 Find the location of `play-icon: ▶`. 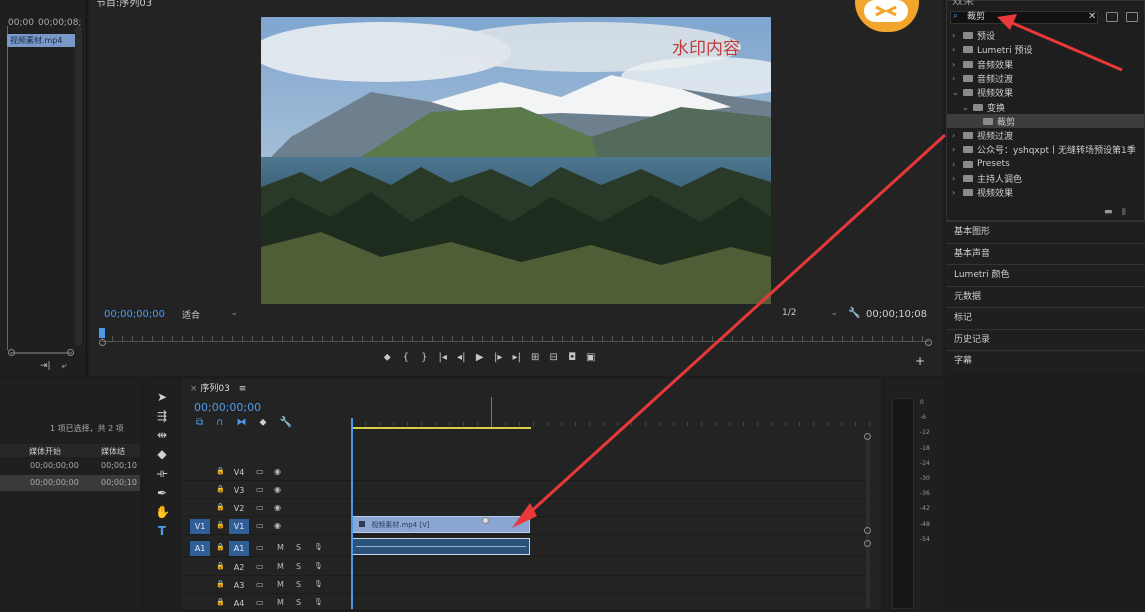

play-icon: ▶ is located at coordinates (480, 357).